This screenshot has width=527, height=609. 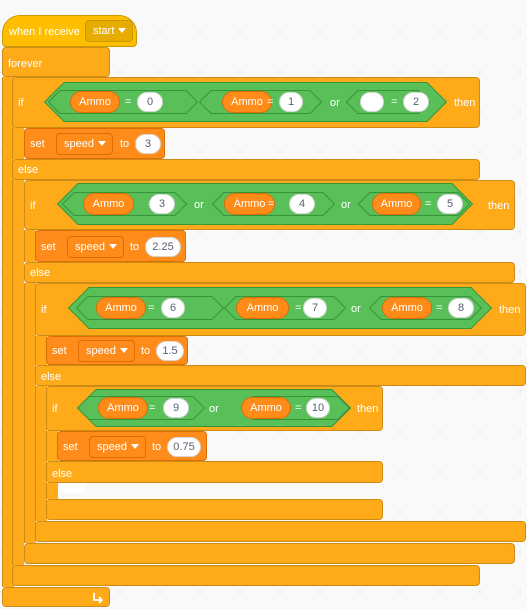 What do you see at coordinates (150, 102) in the screenshot?
I see `comparison-value-input: 0` at bounding box center [150, 102].